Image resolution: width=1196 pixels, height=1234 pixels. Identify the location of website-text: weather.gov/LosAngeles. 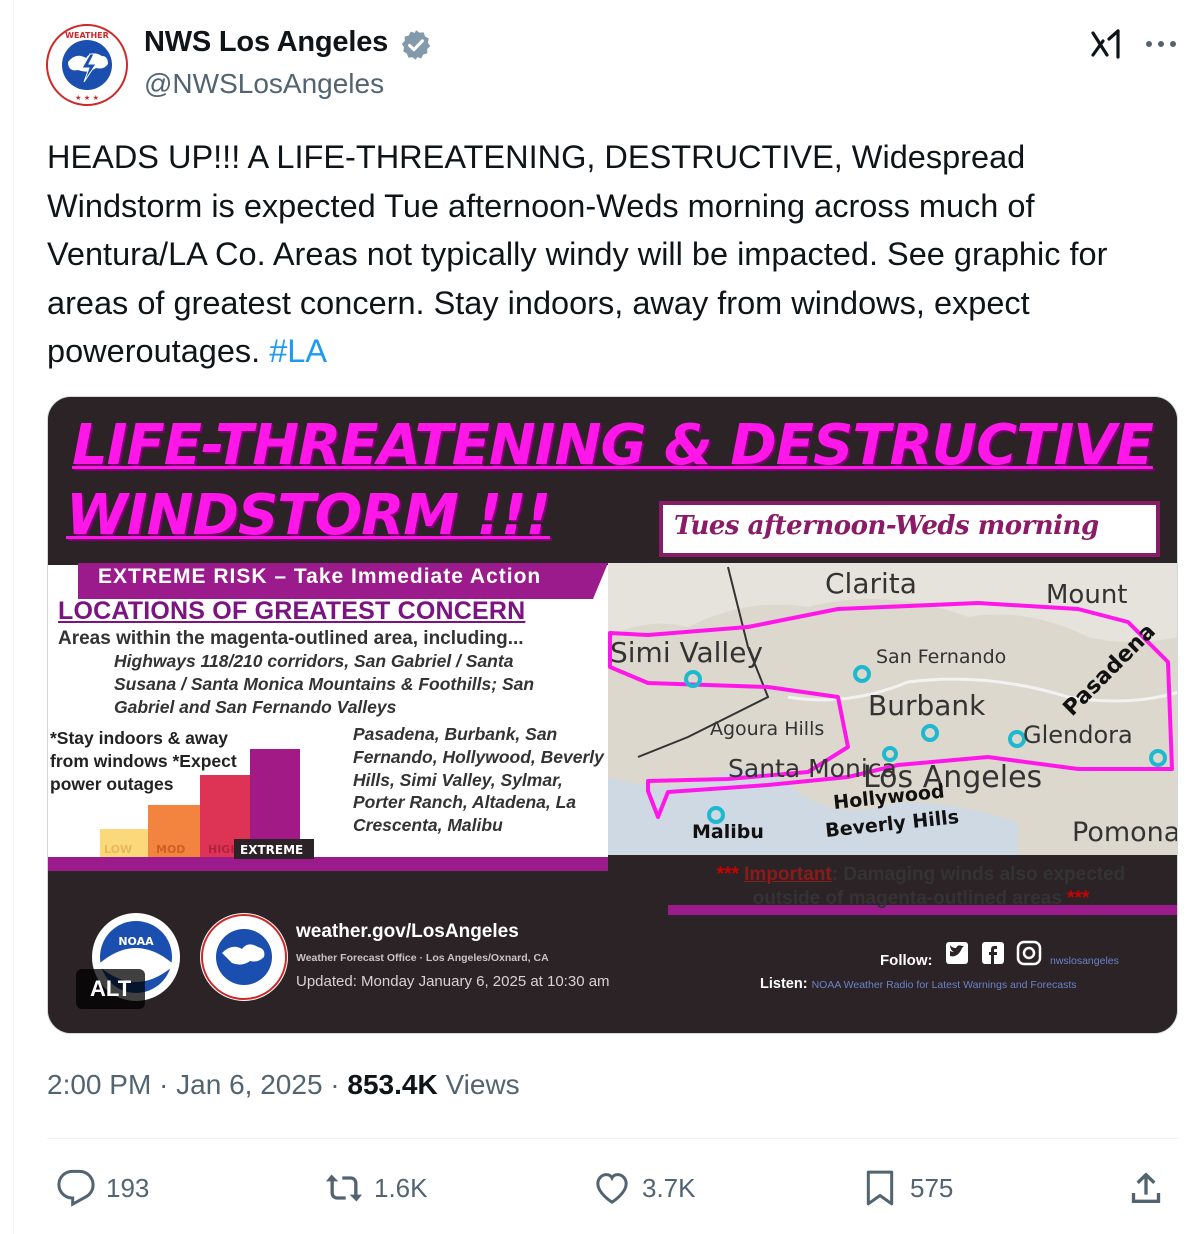
(407, 931).